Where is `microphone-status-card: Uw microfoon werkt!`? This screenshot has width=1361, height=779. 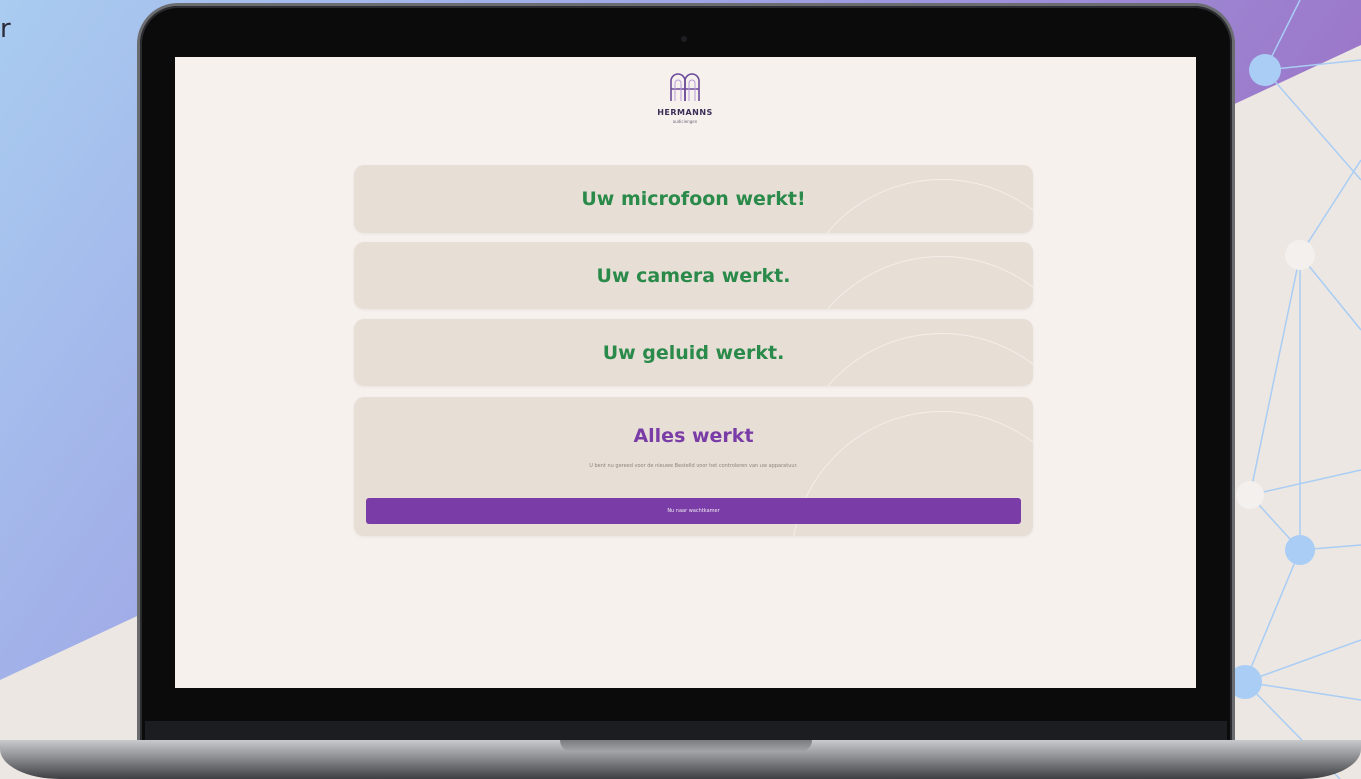 microphone-status-card: Uw microfoon werkt! is located at coordinates (693, 199).